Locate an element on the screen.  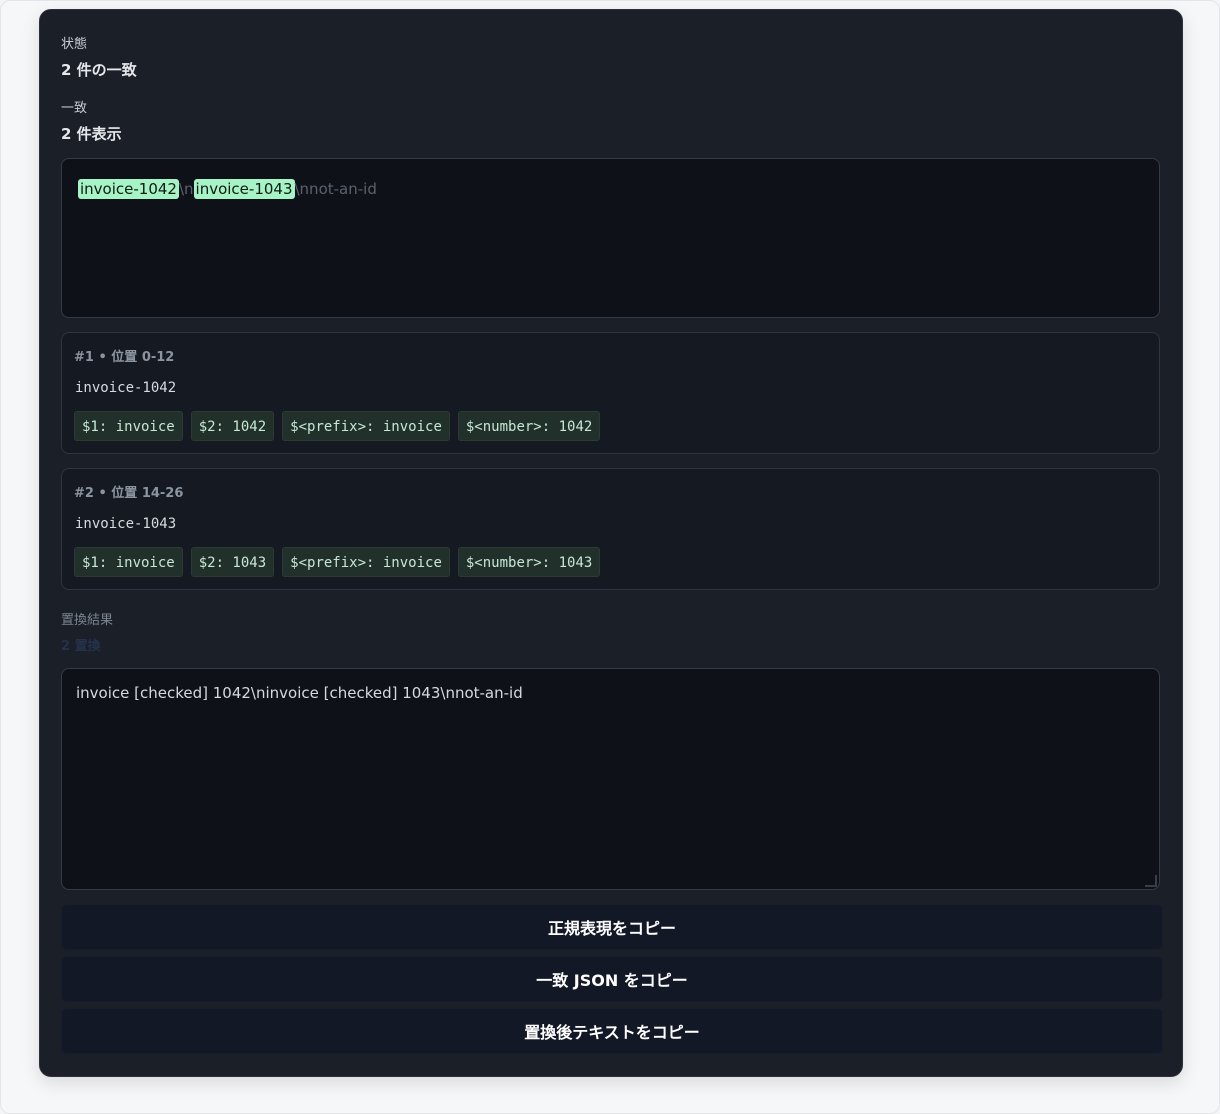
preview-rest: \nnot-an-id is located at coordinates (335, 189).